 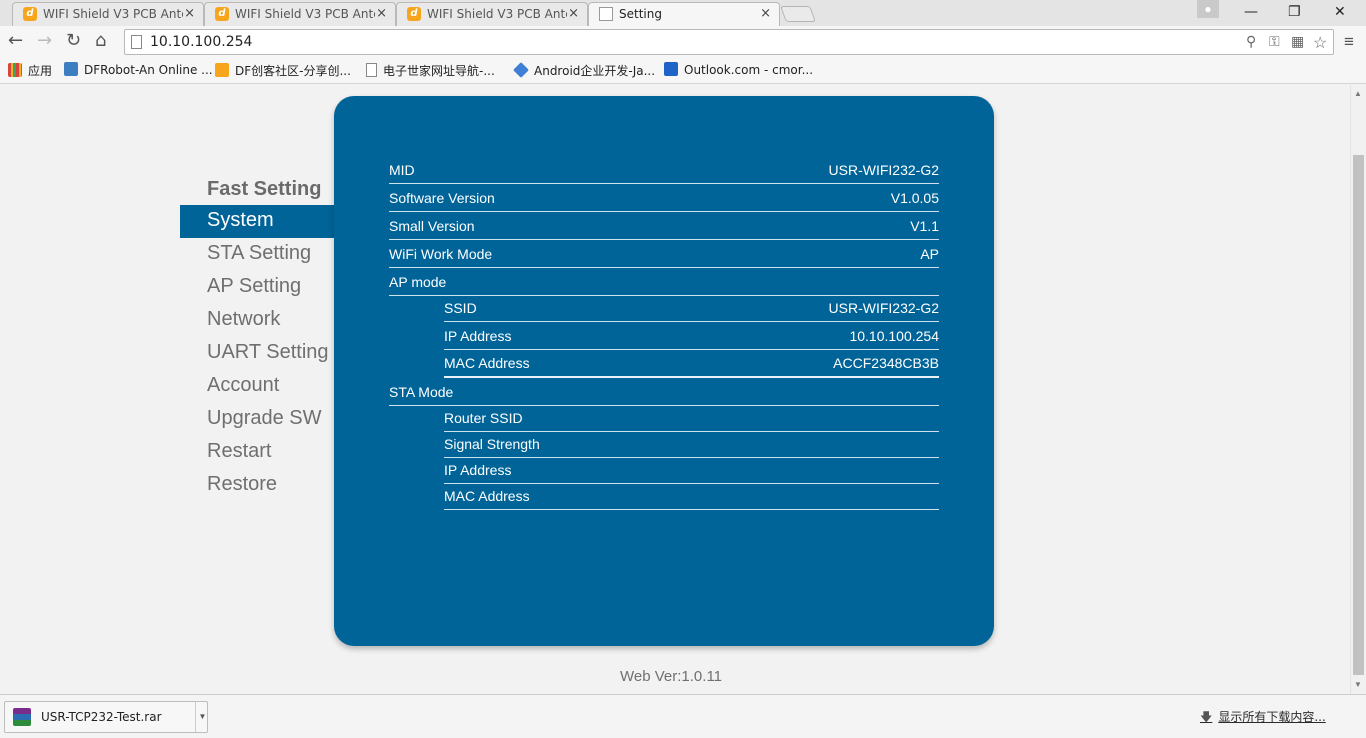 What do you see at coordinates (914, 198) in the screenshot?
I see `software-version-value: V1.0.05` at bounding box center [914, 198].